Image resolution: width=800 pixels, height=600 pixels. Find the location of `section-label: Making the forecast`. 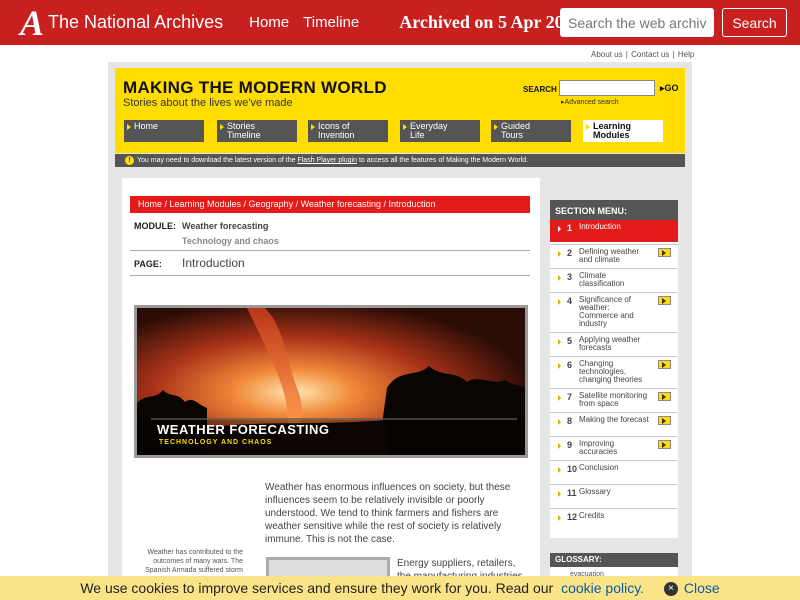

section-label: Making the forecast is located at coordinates (614, 419).